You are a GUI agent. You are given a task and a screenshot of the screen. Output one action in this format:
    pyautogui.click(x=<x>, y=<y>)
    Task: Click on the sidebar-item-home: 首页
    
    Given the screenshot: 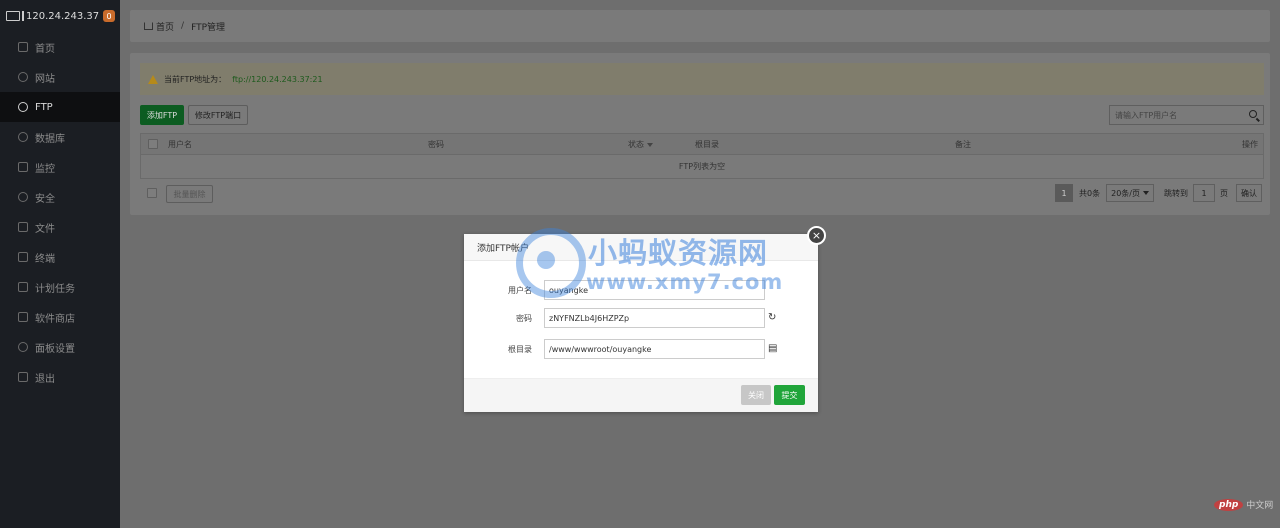 What is the action you would take?
    pyautogui.click(x=60, y=47)
    